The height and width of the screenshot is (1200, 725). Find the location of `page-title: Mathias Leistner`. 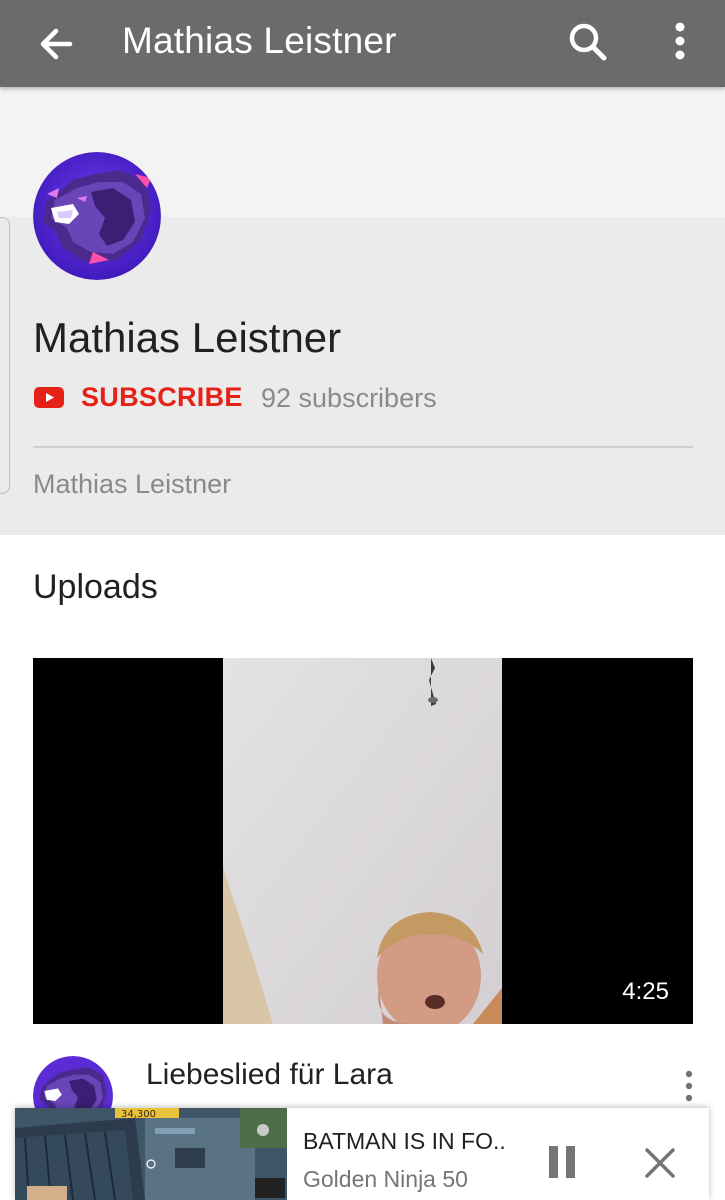

page-title: Mathias Leistner is located at coordinates (259, 40).